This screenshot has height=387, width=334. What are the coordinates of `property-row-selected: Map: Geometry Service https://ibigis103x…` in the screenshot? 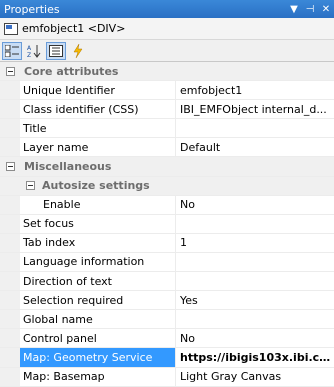 It's located at (167, 358).